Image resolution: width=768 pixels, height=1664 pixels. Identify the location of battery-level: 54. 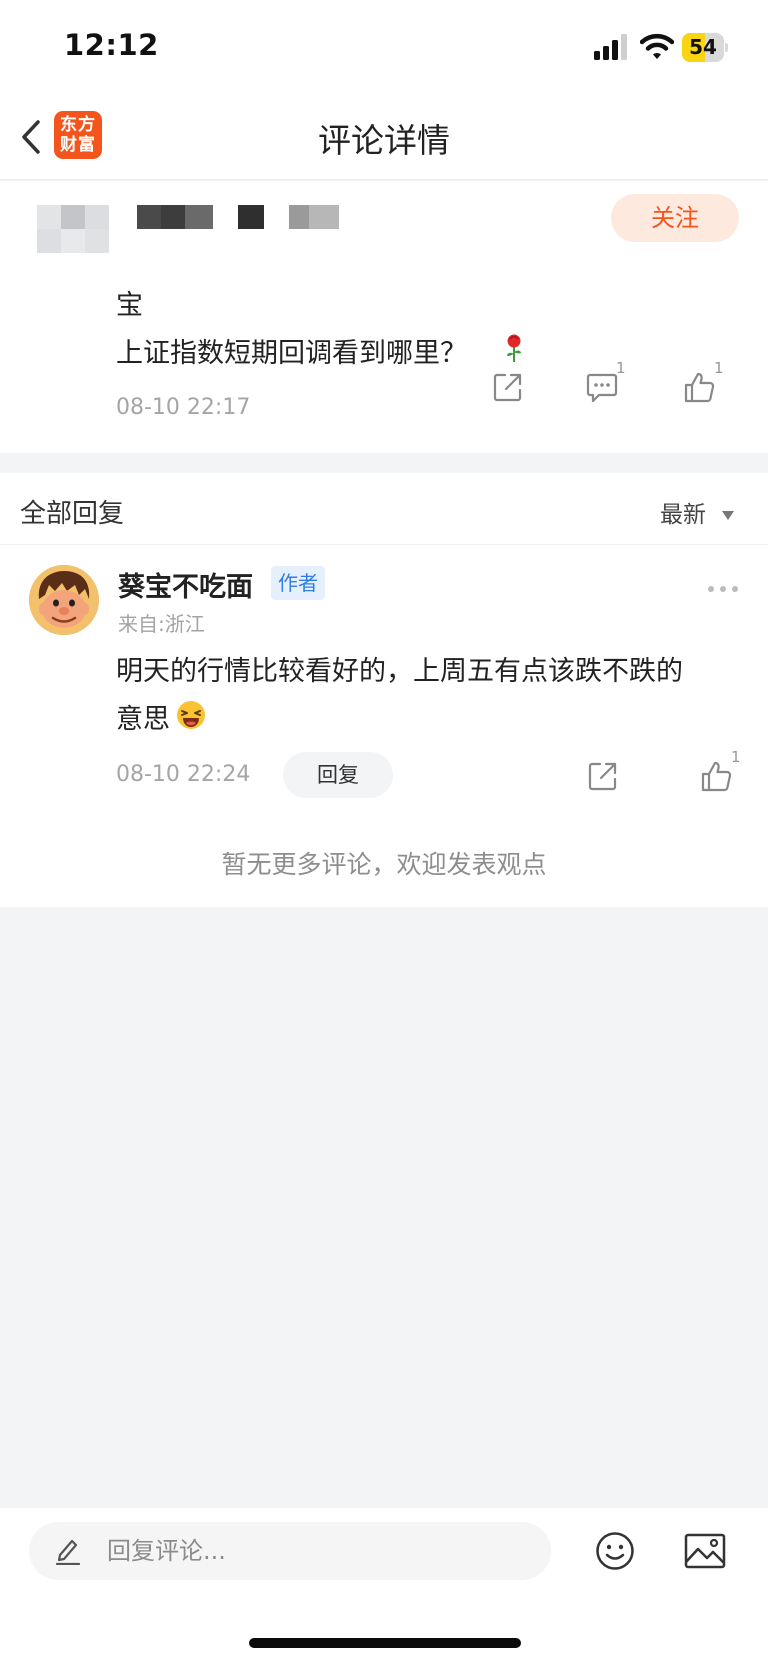
(703, 47).